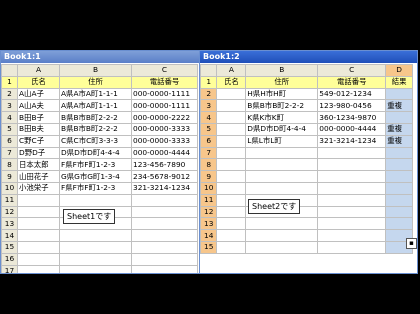  What do you see at coordinates (95, 165) in the screenshot?
I see `cell: F県F市F町1-2-3` at bounding box center [95, 165].